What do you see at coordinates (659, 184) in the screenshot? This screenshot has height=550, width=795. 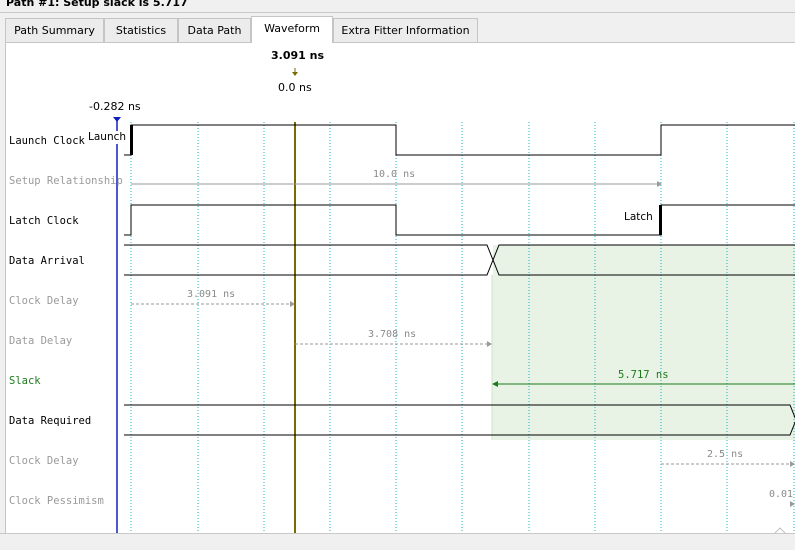 I see `setup-relationship-arrowhead` at bounding box center [659, 184].